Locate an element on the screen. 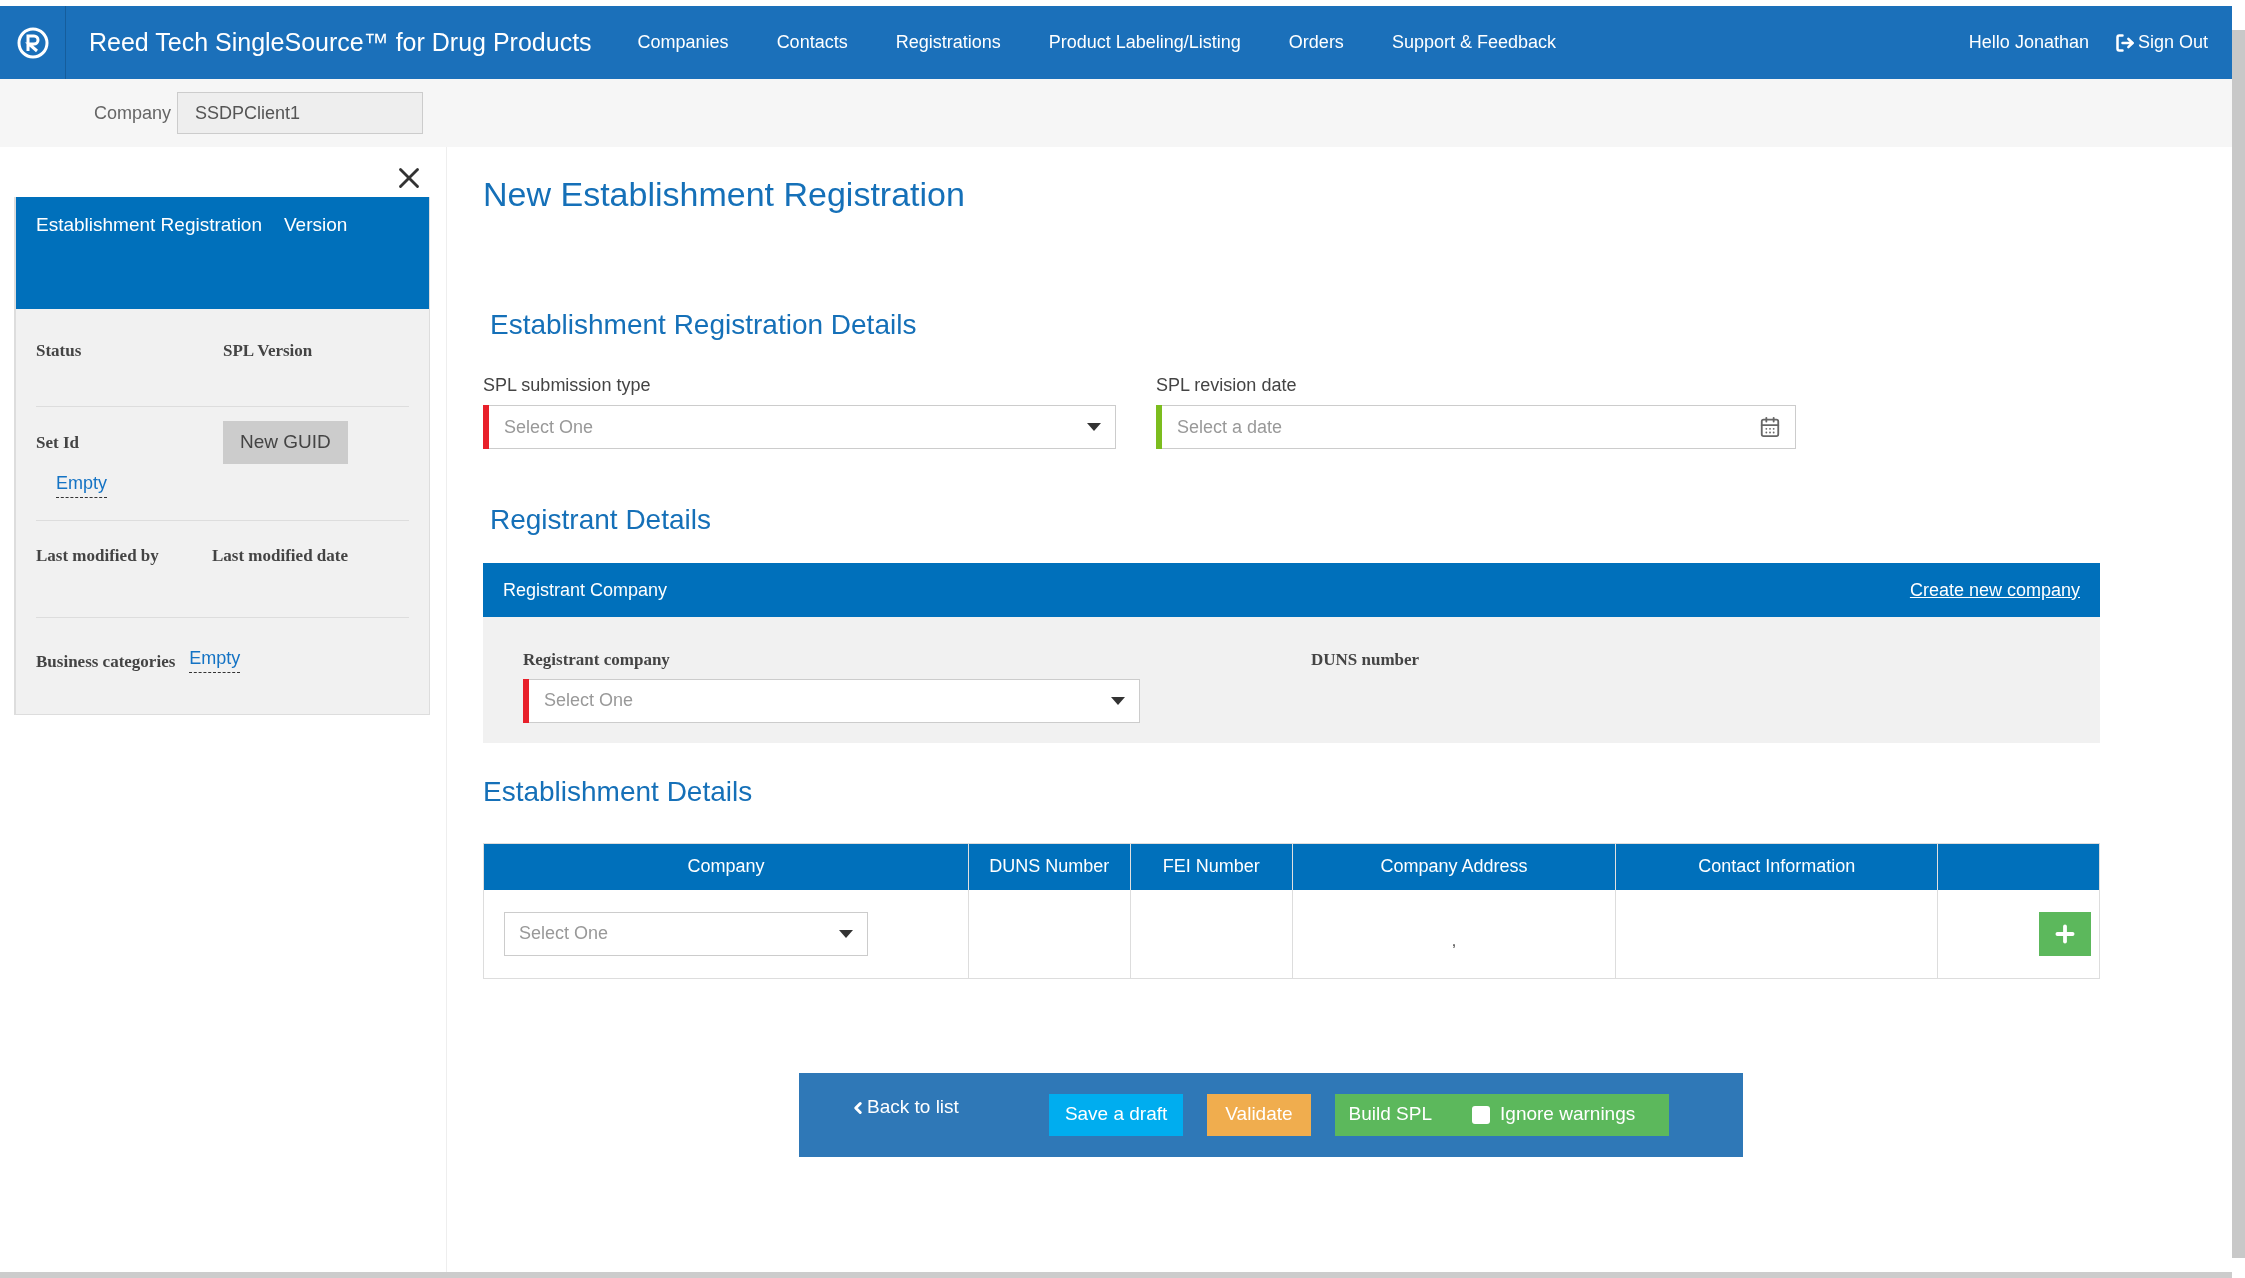  company-label: Company is located at coordinates (133, 113).